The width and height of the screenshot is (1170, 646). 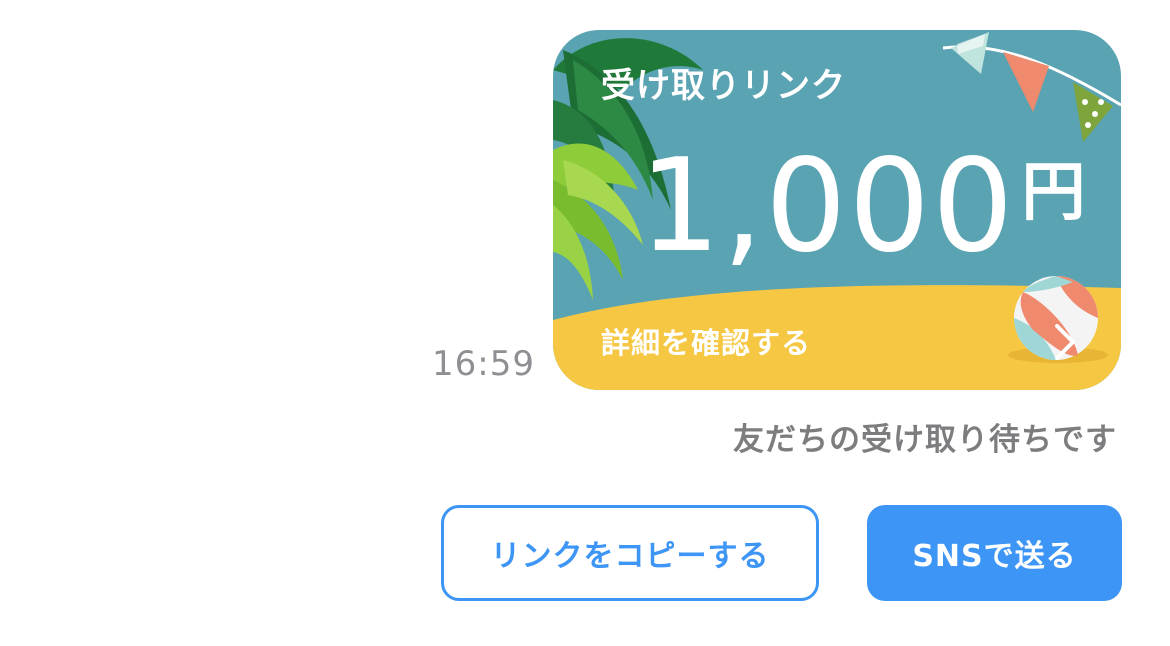 What do you see at coordinates (827, 206) in the screenshot?
I see `amount-value: 1,000` at bounding box center [827, 206].